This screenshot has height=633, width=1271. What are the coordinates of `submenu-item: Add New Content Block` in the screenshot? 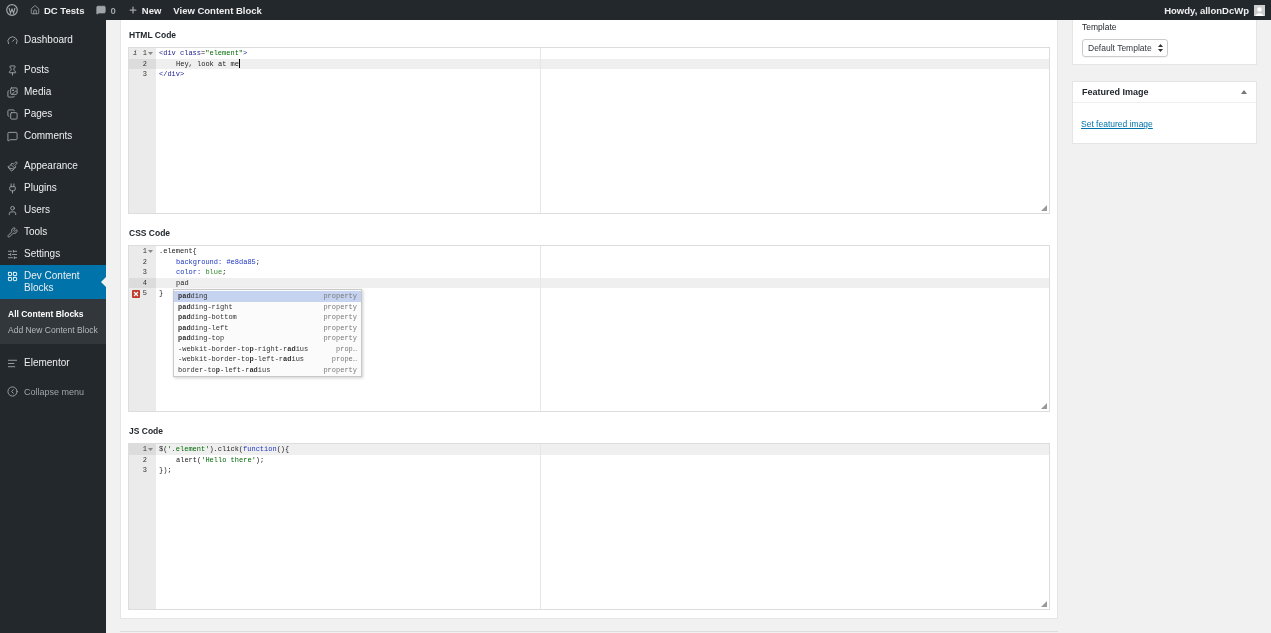 It's located at (53, 330).